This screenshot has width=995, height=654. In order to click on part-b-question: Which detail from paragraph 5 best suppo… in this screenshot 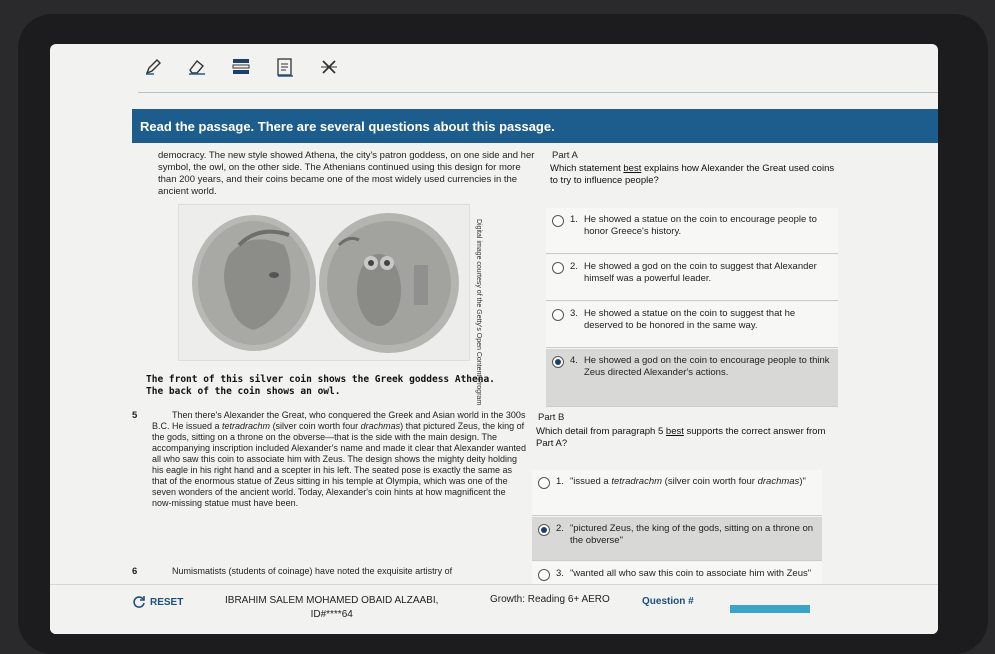, I will do `click(686, 438)`.